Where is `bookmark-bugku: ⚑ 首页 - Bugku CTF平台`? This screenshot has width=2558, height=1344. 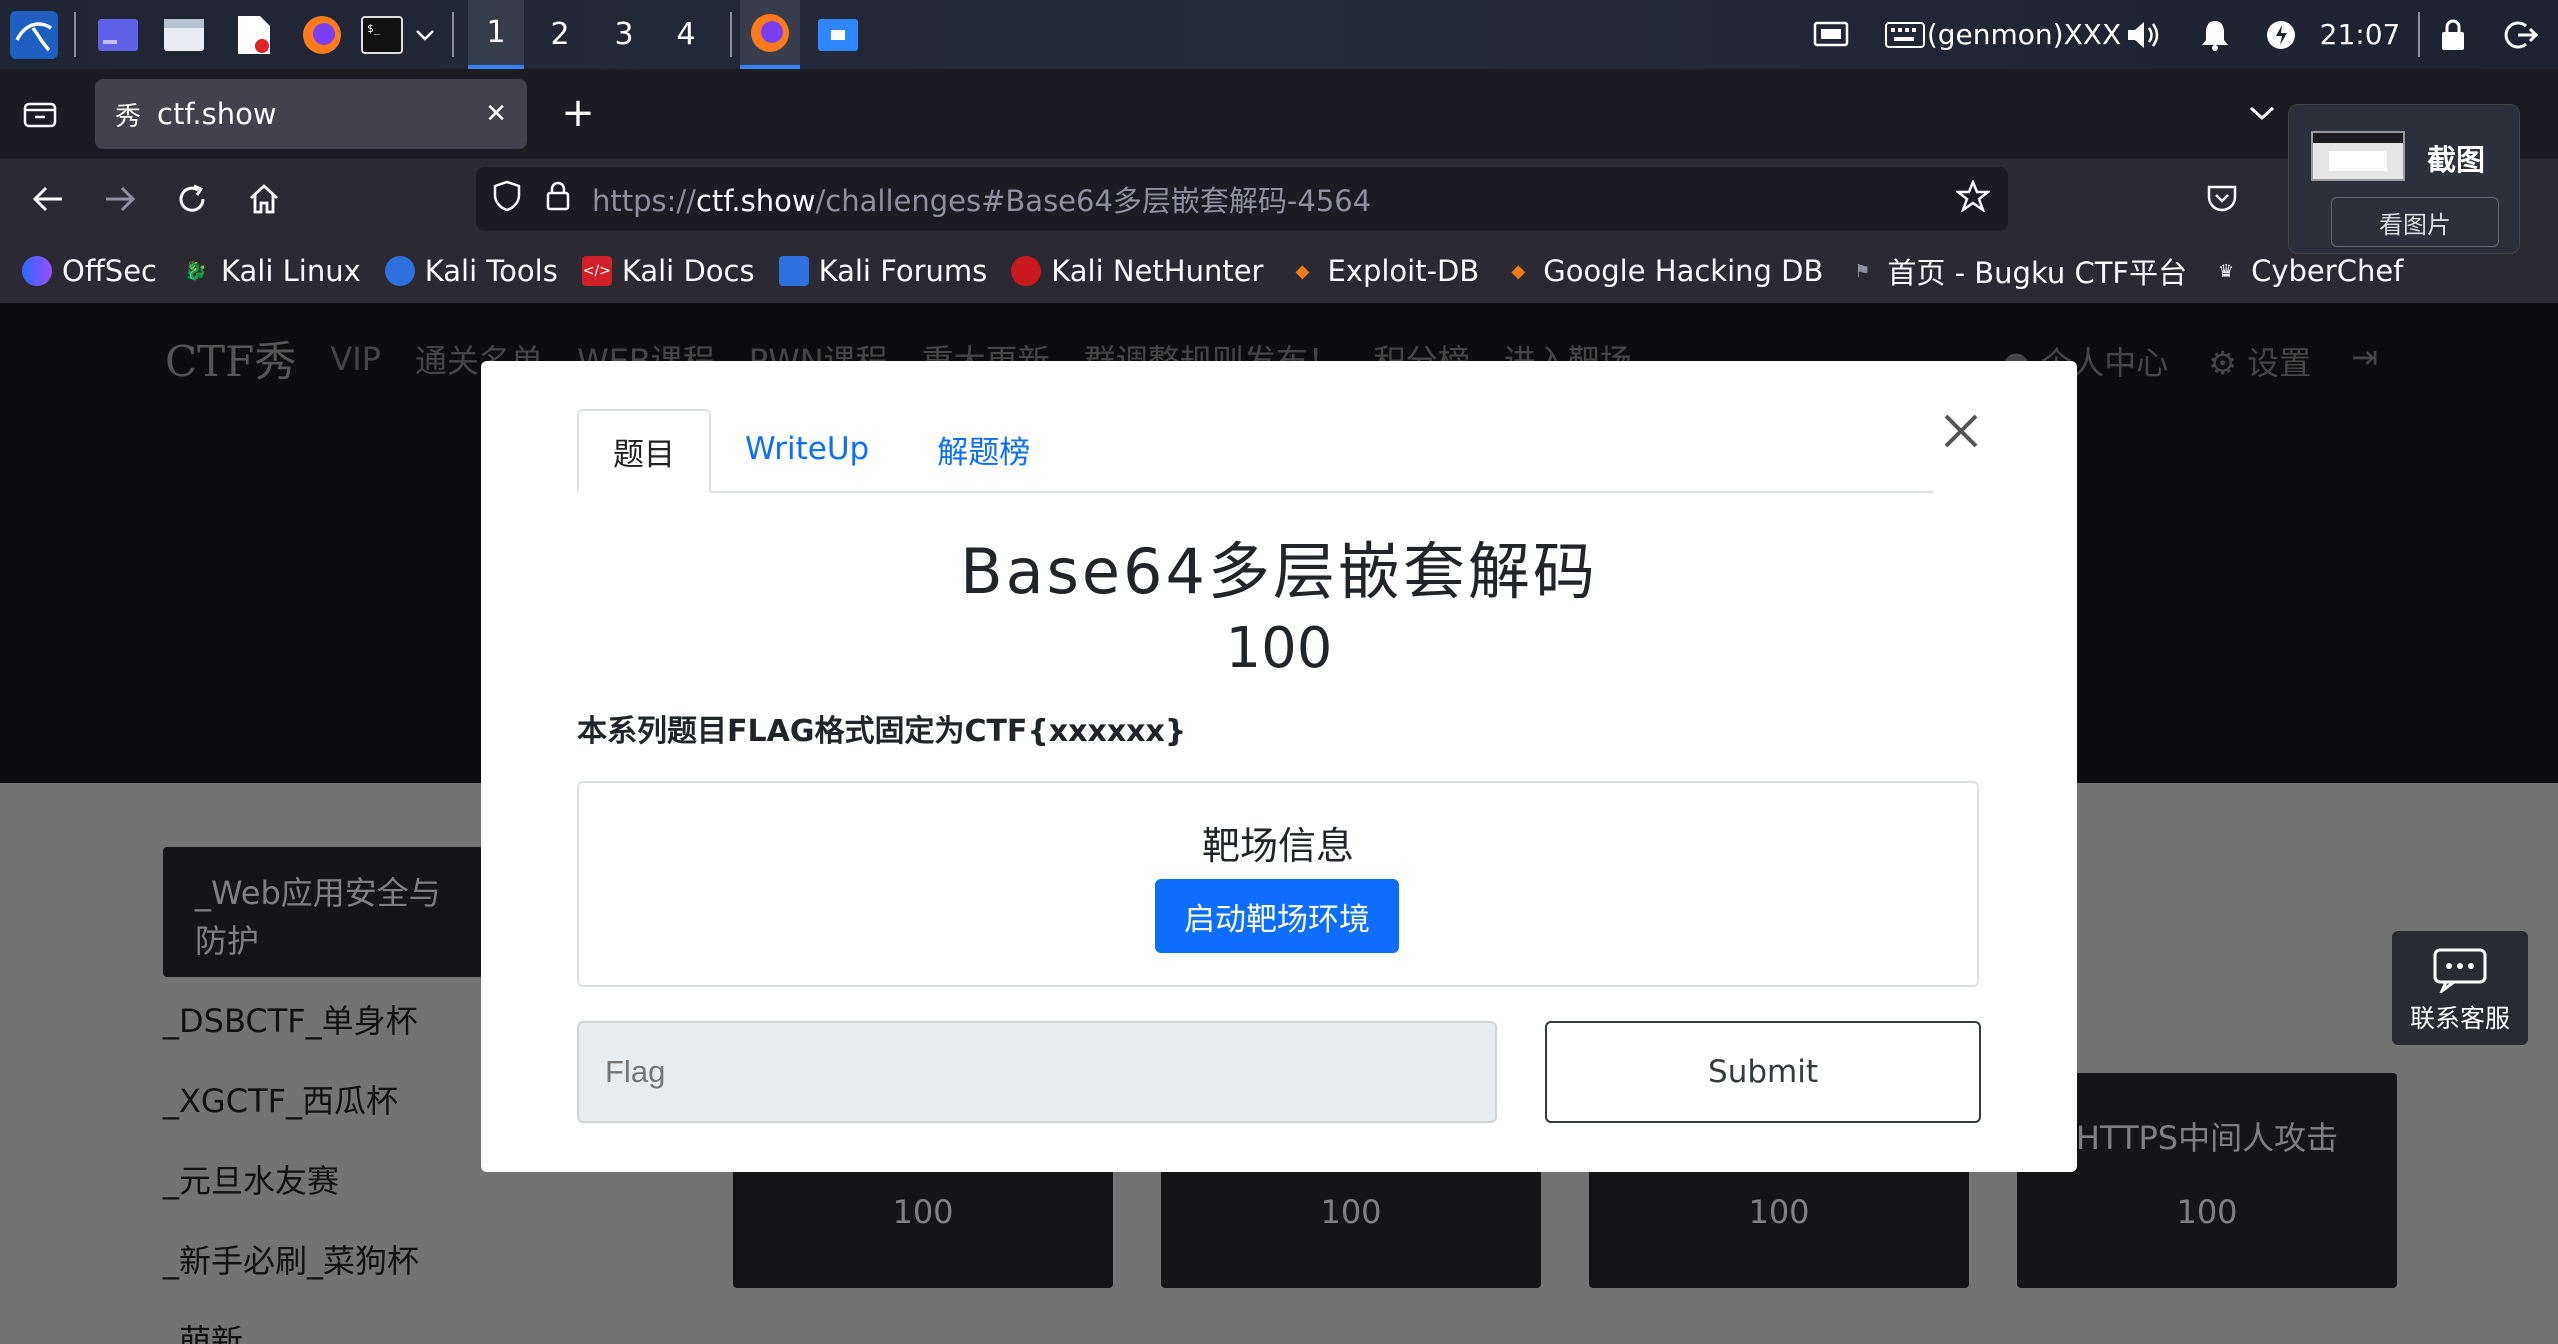
bookmark-bugku: ⚑ 首页 - Bugku CTF平台 is located at coordinates (2017, 271).